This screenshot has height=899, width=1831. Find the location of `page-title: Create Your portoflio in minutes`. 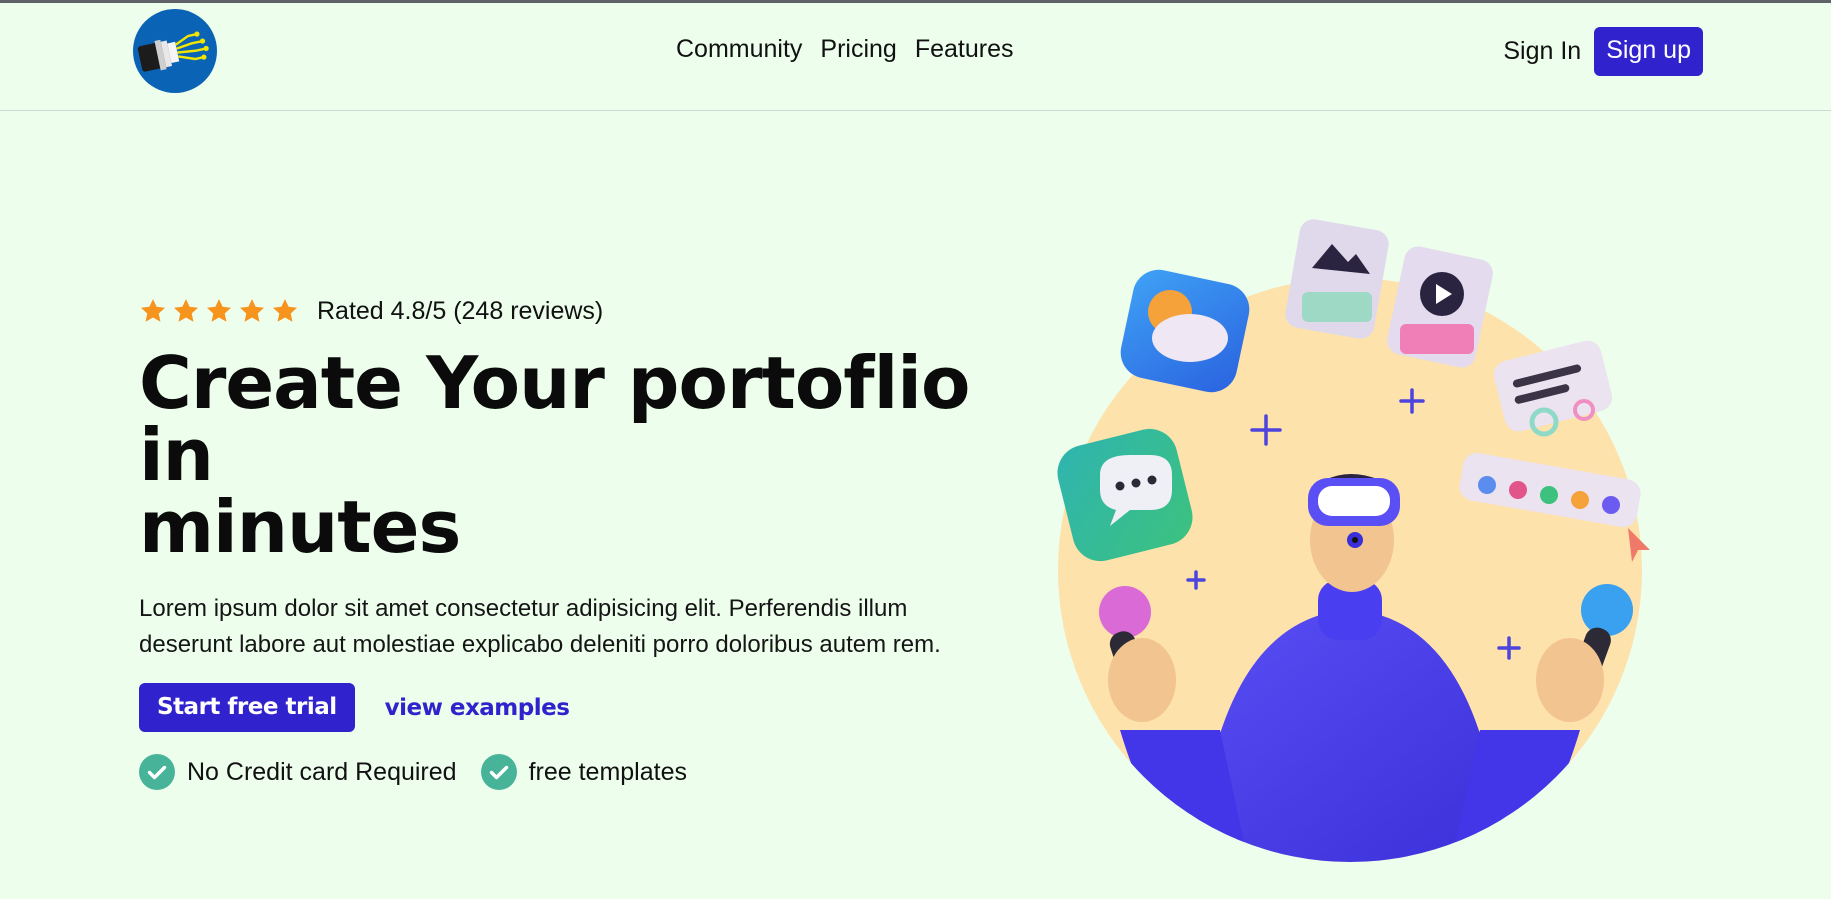

page-title: Create Your portoflio in minutes is located at coordinates (569, 455).